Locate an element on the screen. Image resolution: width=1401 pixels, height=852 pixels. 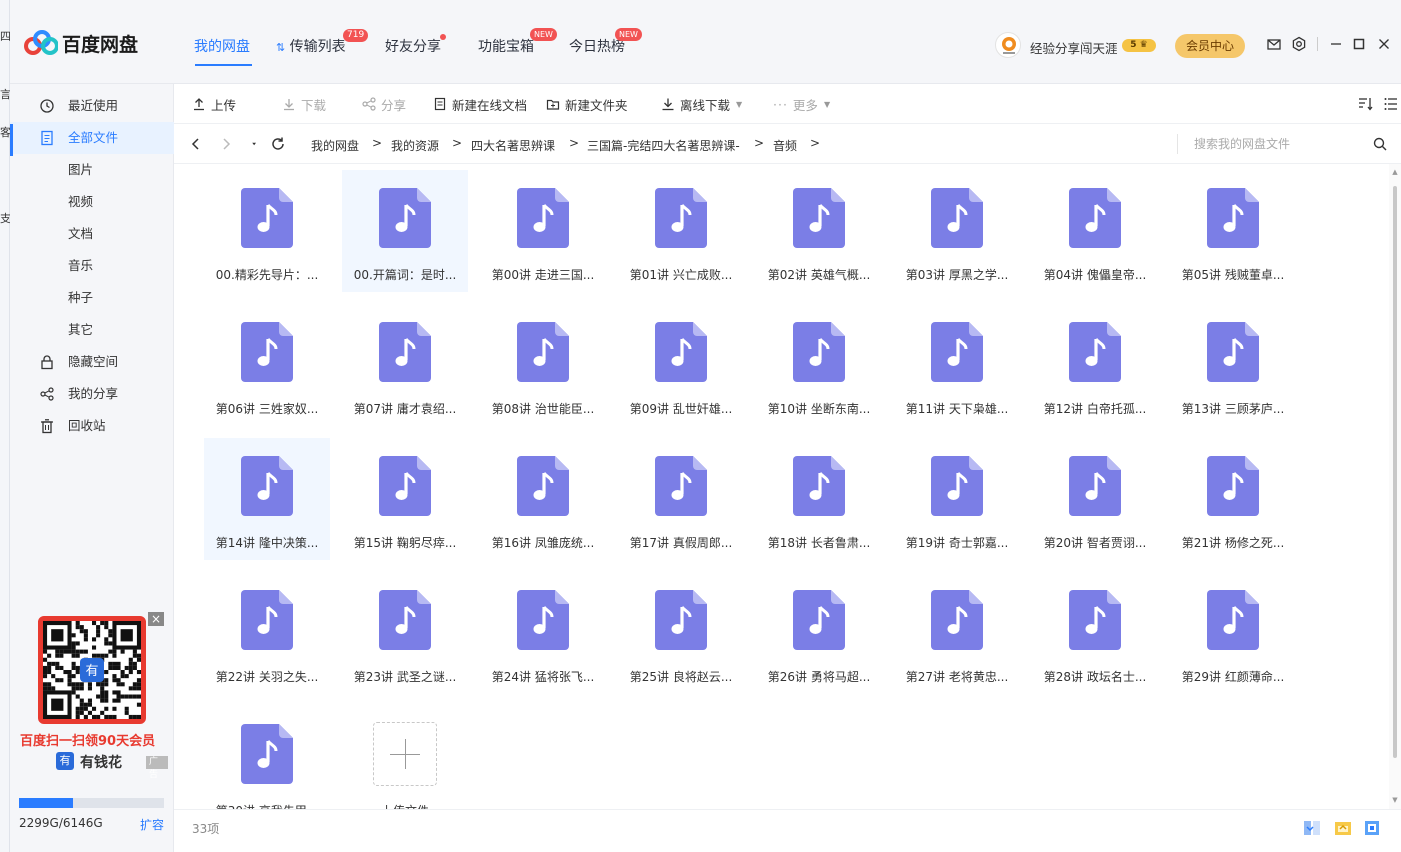
cloud-logo-icon is located at coordinates (41, 42).